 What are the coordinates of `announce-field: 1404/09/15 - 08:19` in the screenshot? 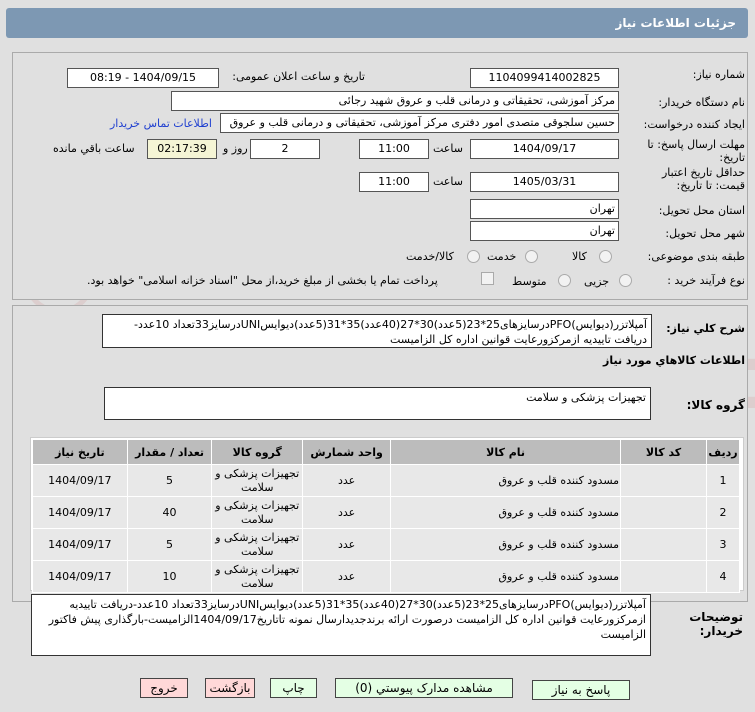 It's located at (143, 78).